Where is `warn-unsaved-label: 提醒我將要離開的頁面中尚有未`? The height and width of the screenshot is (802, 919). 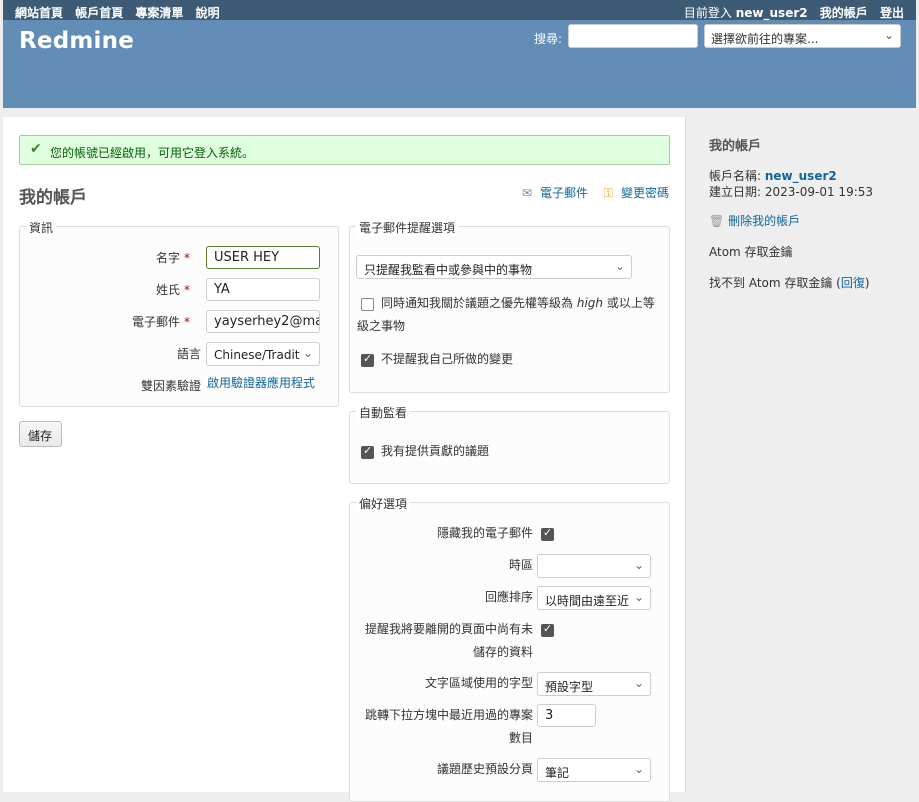
warn-unsaved-label: 提醒我將要離開的頁面中尚有未 is located at coordinates (448, 629).